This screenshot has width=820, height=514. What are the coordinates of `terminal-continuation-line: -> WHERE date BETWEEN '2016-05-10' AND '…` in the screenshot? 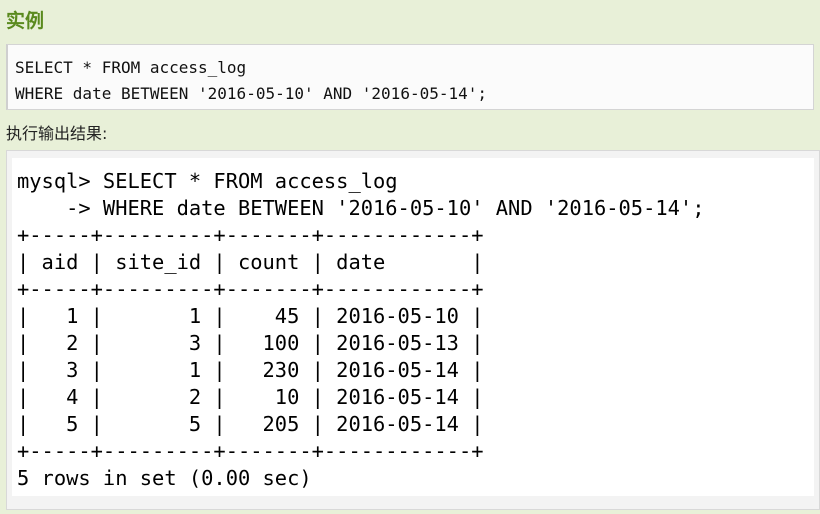 It's located at (361, 208).